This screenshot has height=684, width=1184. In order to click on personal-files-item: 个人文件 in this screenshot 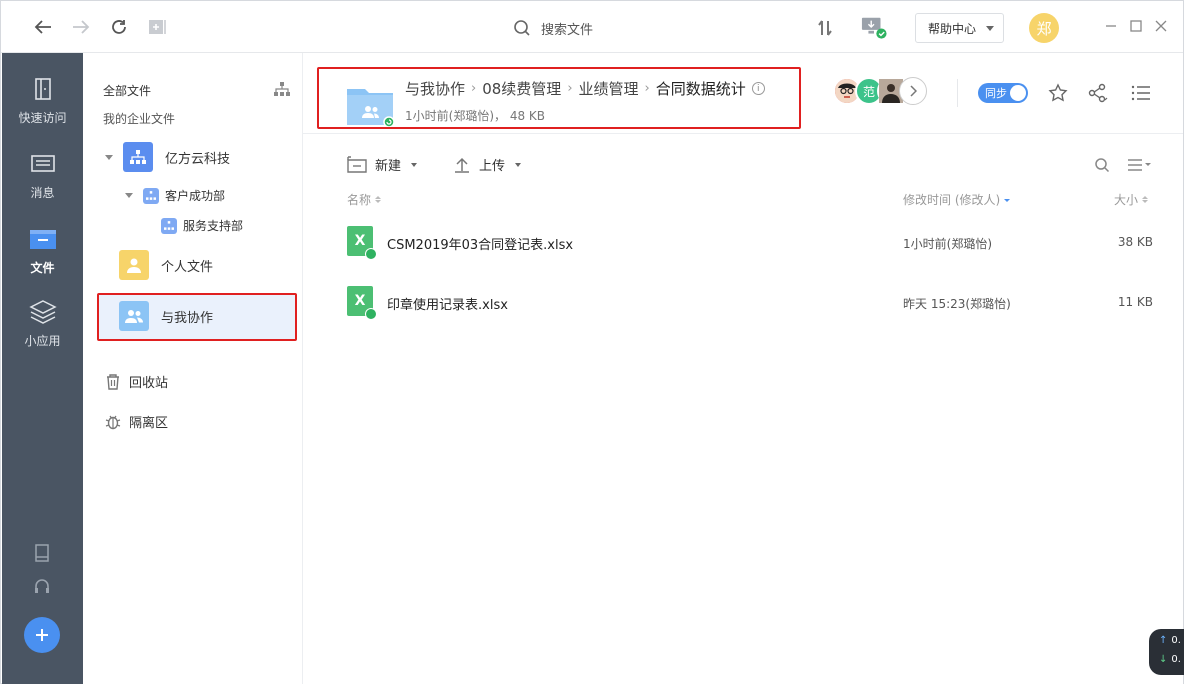, I will do `click(166, 265)`.